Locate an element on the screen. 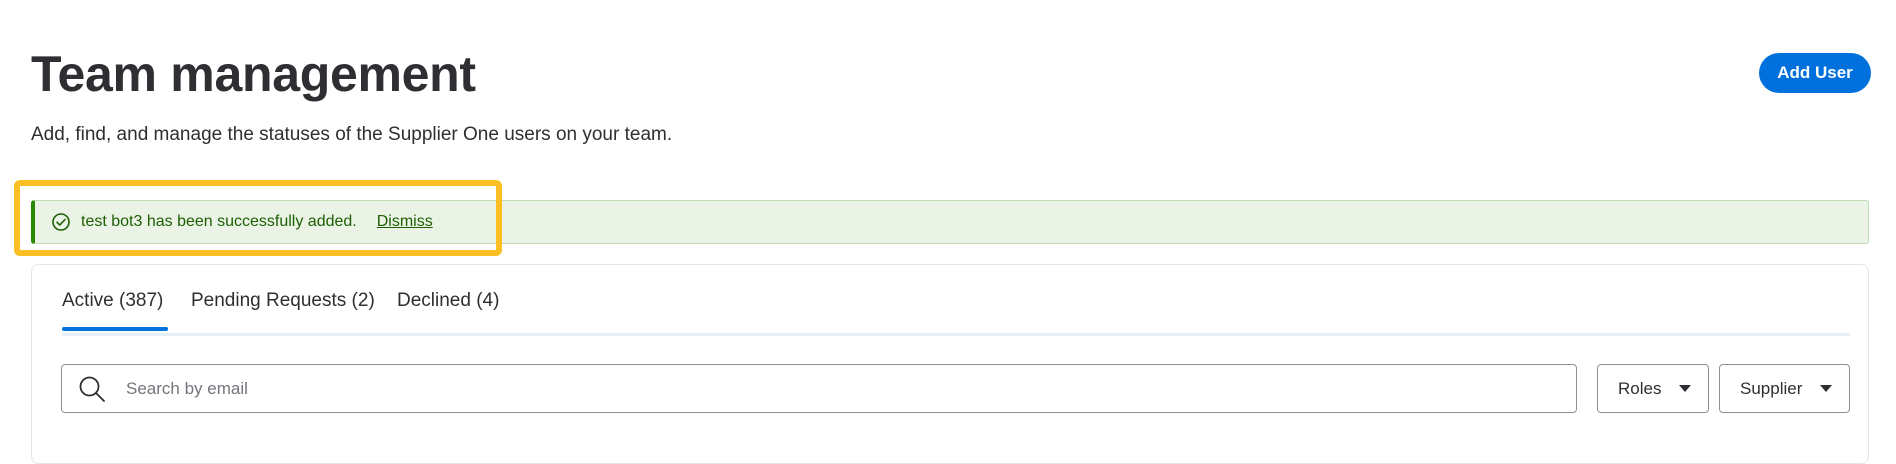  search-field is located at coordinates (819, 388).